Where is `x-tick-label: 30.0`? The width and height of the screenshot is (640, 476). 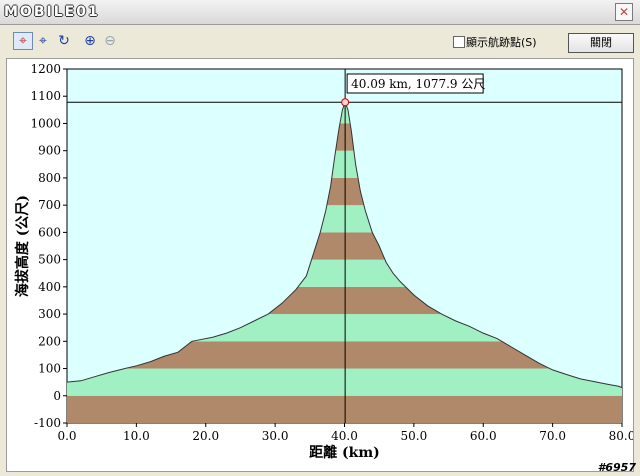
x-tick-label: 30.0 is located at coordinates (275, 436).